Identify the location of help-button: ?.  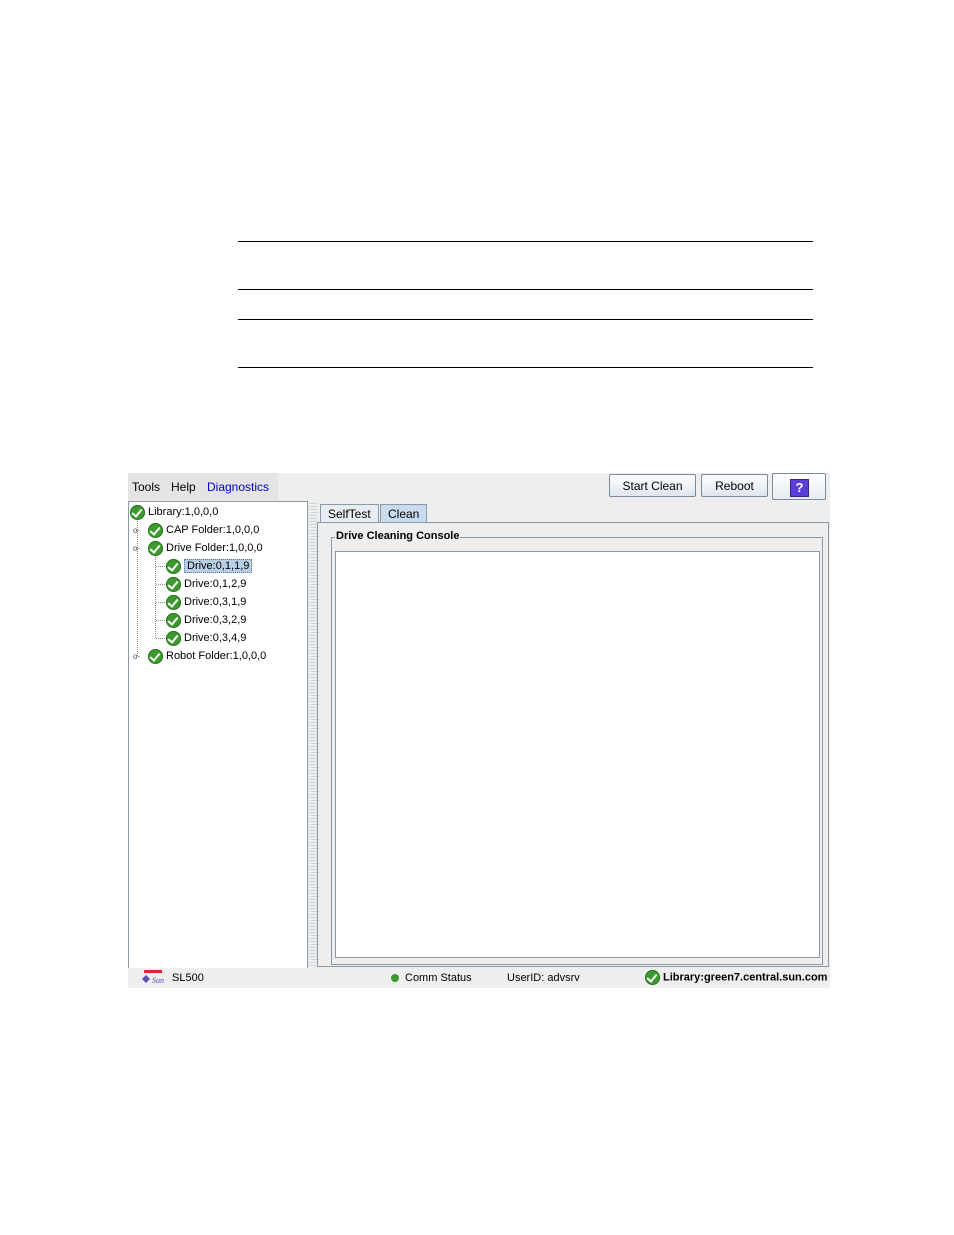
(799, 486).